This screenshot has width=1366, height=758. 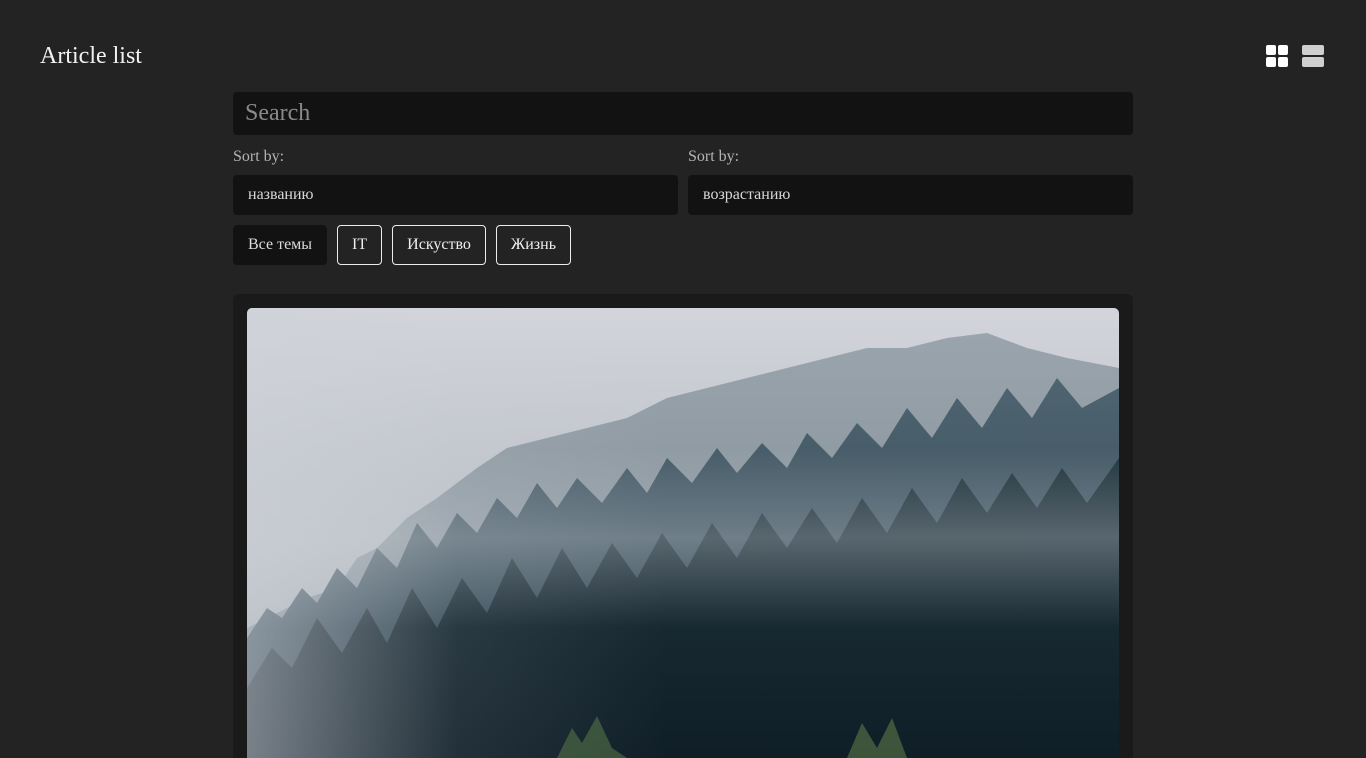 I want to click on topic-all: Все темы, so click(x=280, y=245).